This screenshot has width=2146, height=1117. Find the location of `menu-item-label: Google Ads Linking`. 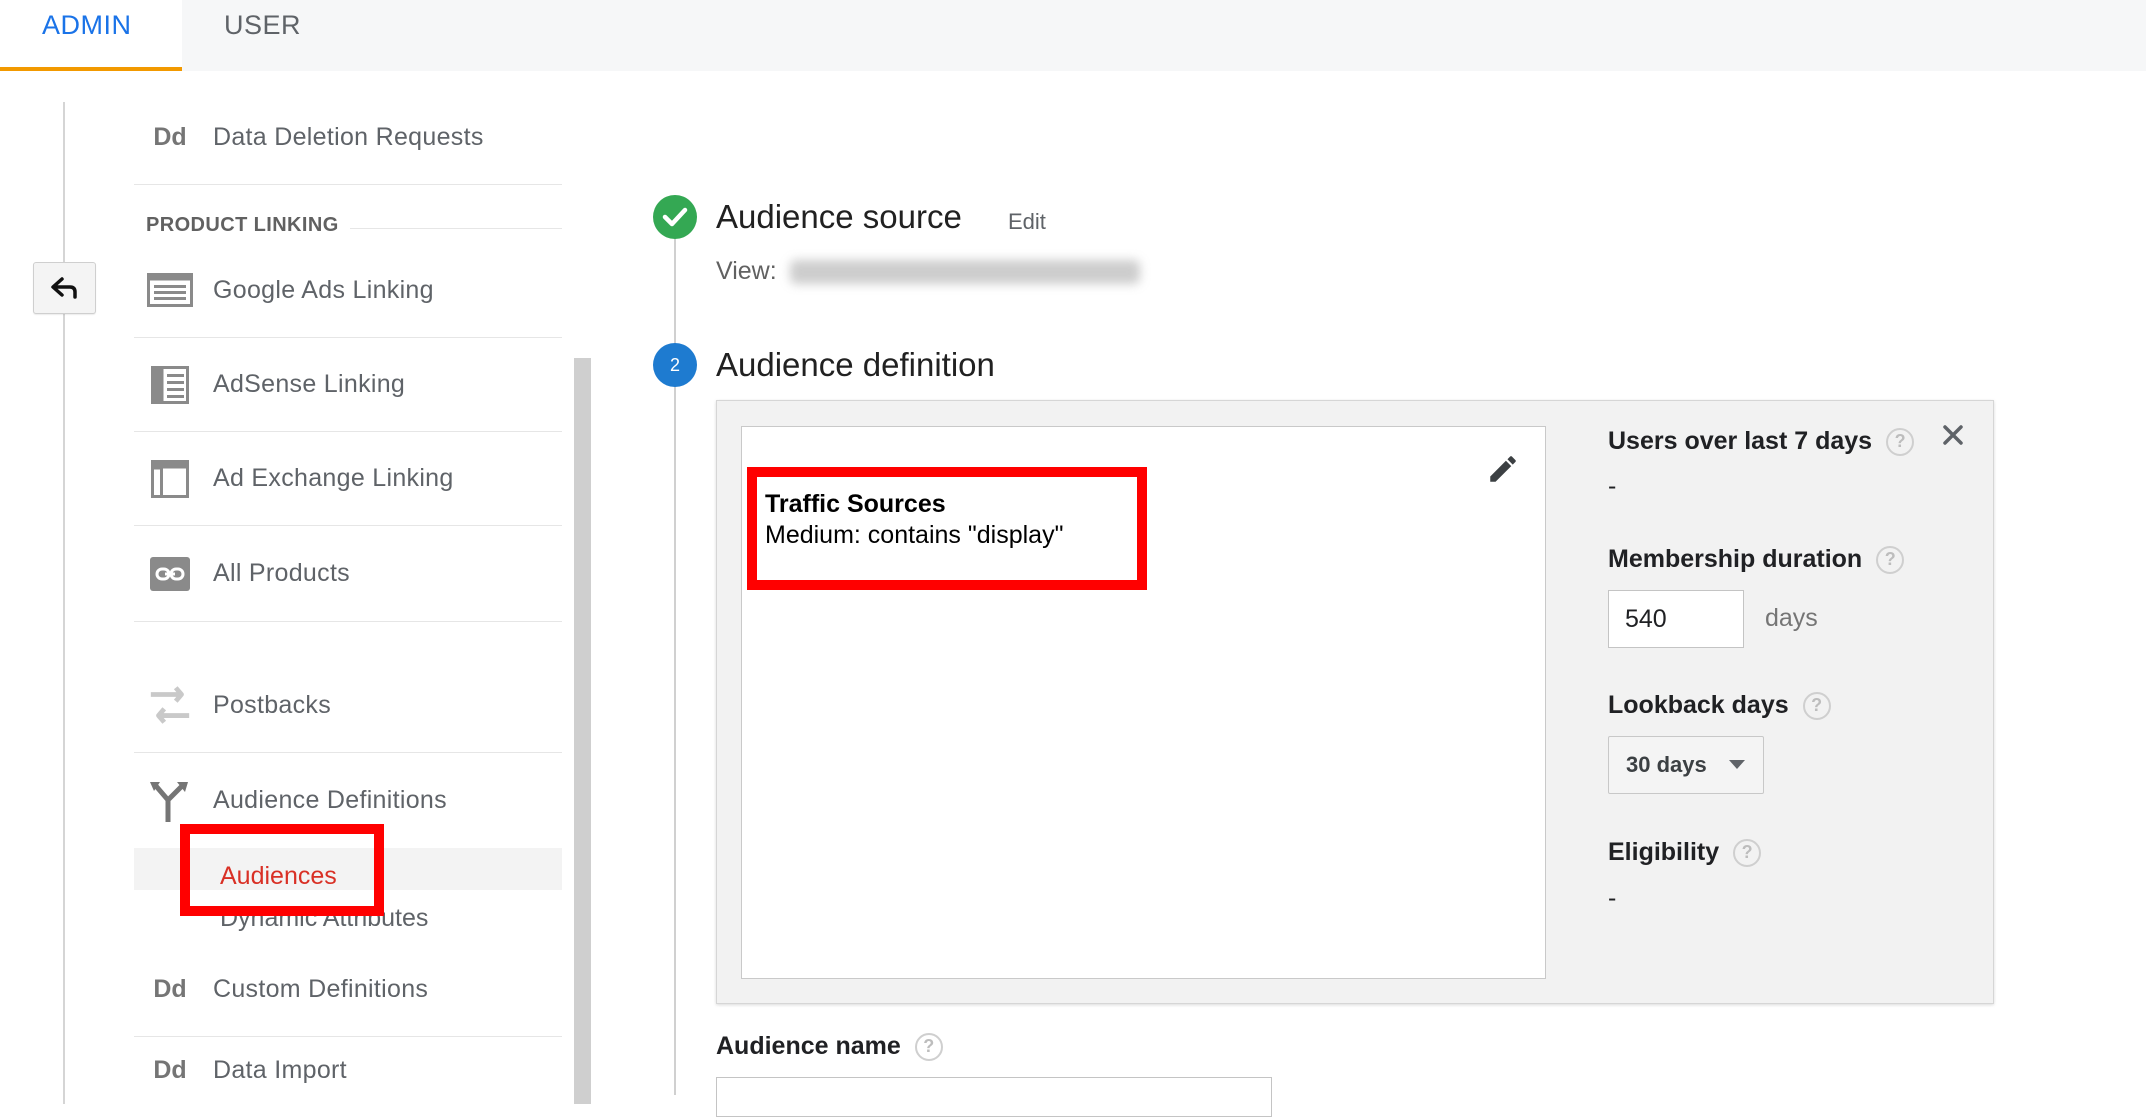

menu-item-label: Google Ads Linking is located at coordinates (323, 289).